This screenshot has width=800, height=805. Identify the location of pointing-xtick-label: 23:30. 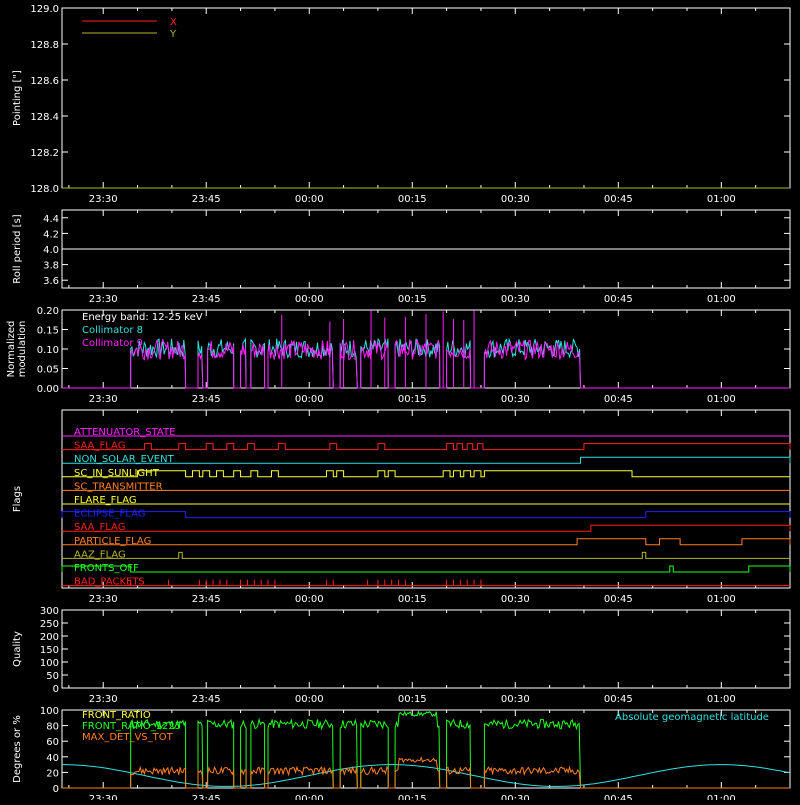
(103, 199).